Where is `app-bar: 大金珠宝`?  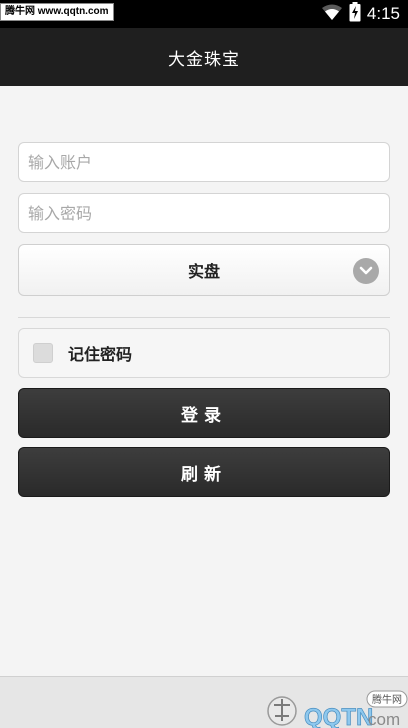 app-bar: 大金珠宝 is located at coordinates (204, 57).